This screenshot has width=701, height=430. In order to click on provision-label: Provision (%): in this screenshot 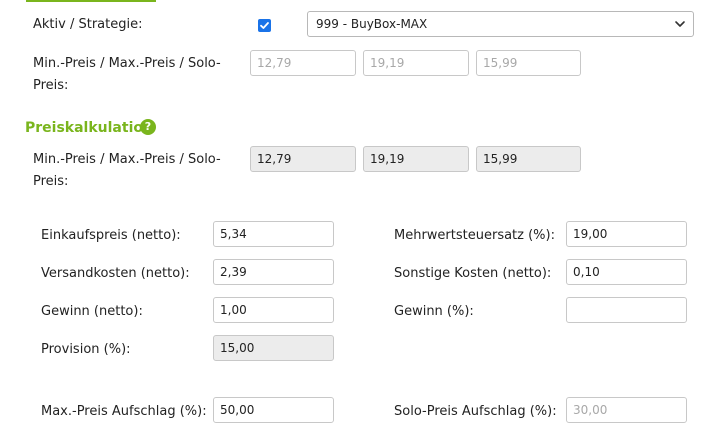, I will do `click(86, 349)`.